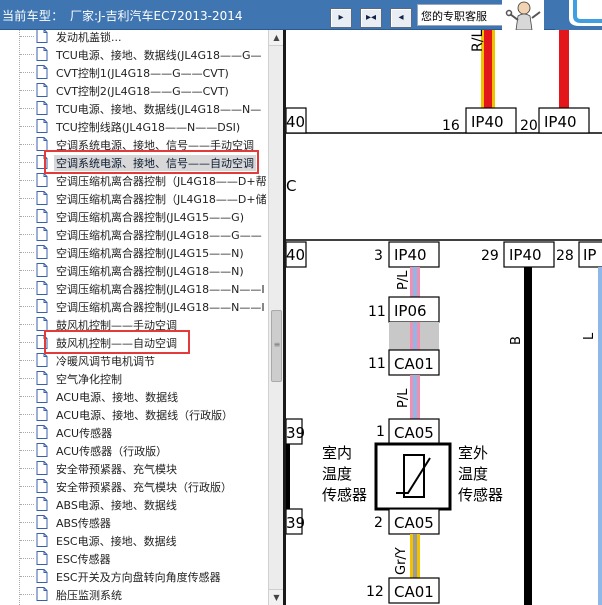 The height and width of the screenshot is (605, 602). I want to click on tree-item: TCU控制线路(JL4G18——N——DSI), so click(134, 126).